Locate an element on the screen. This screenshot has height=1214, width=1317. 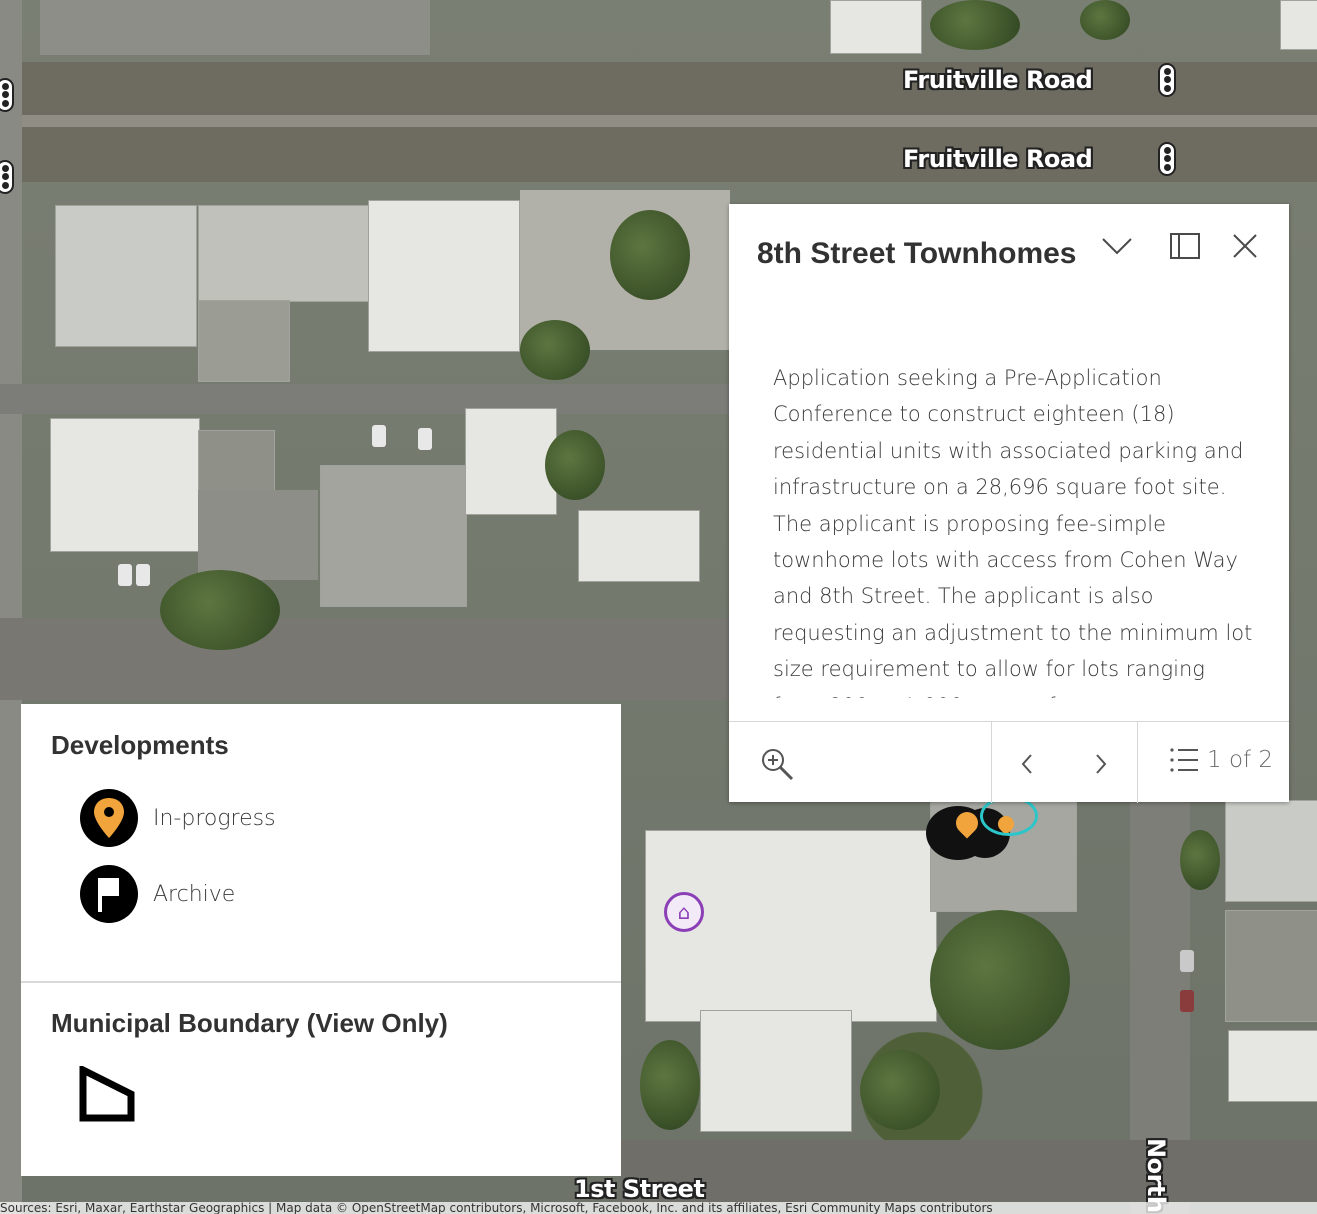
close-icon is located at coordinates (1245, 246).